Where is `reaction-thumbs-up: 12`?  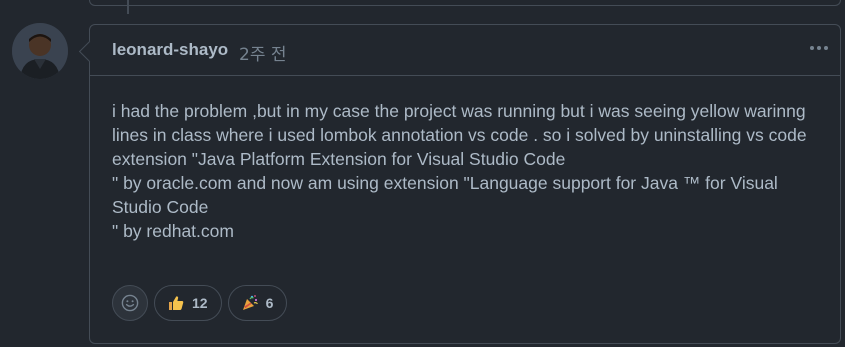
reaction-thumbs-up: 12 is located at coordinates (188, 303).